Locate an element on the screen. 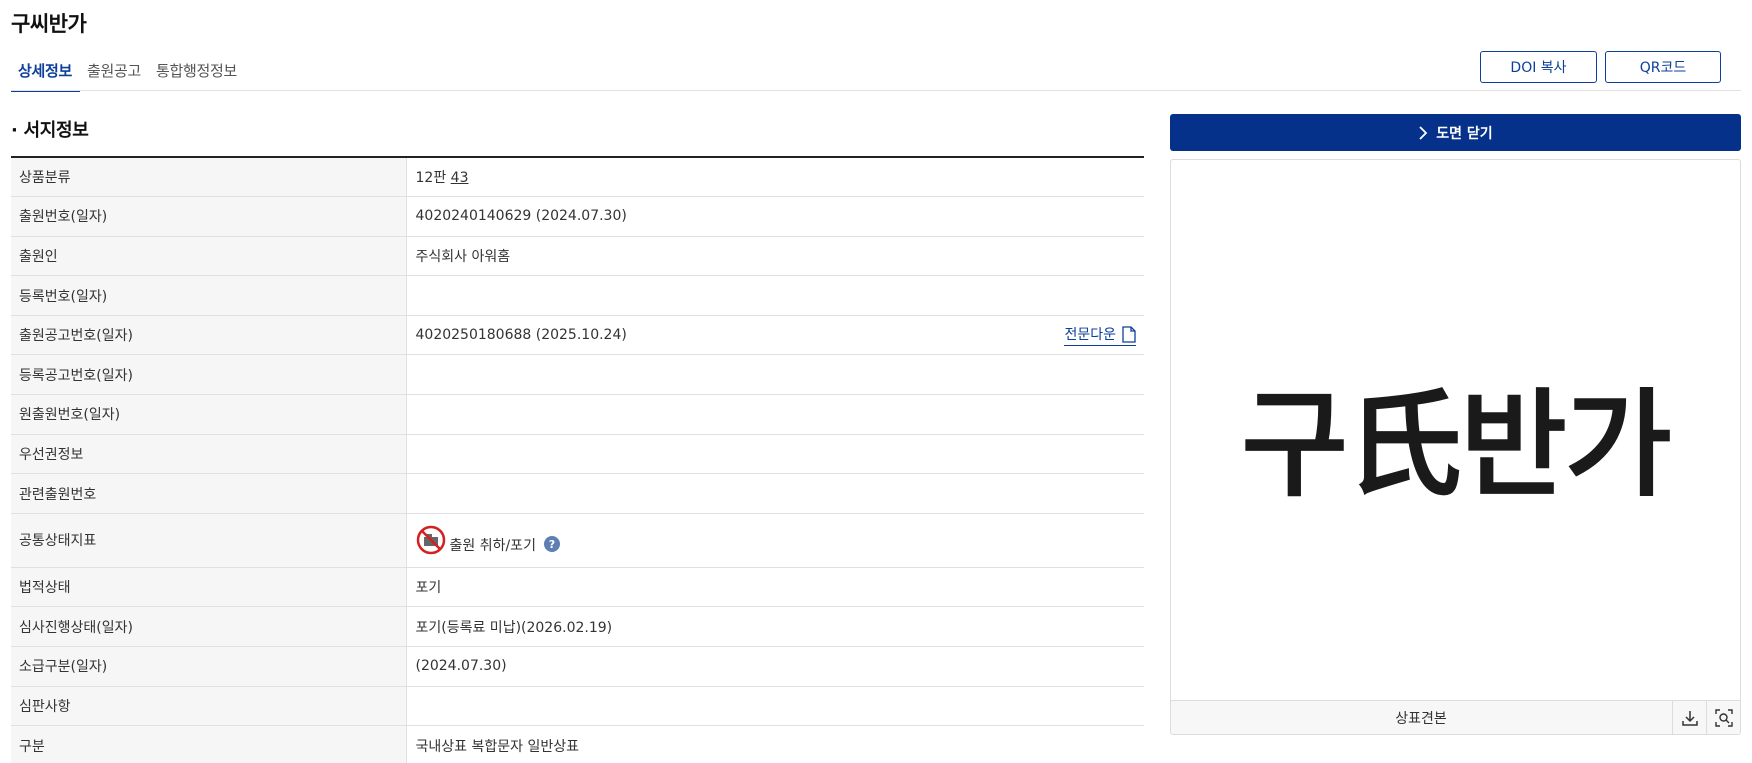  row-value: 포기(등록료 미납)(2026.02.19) is located at coordinates (775, 627).